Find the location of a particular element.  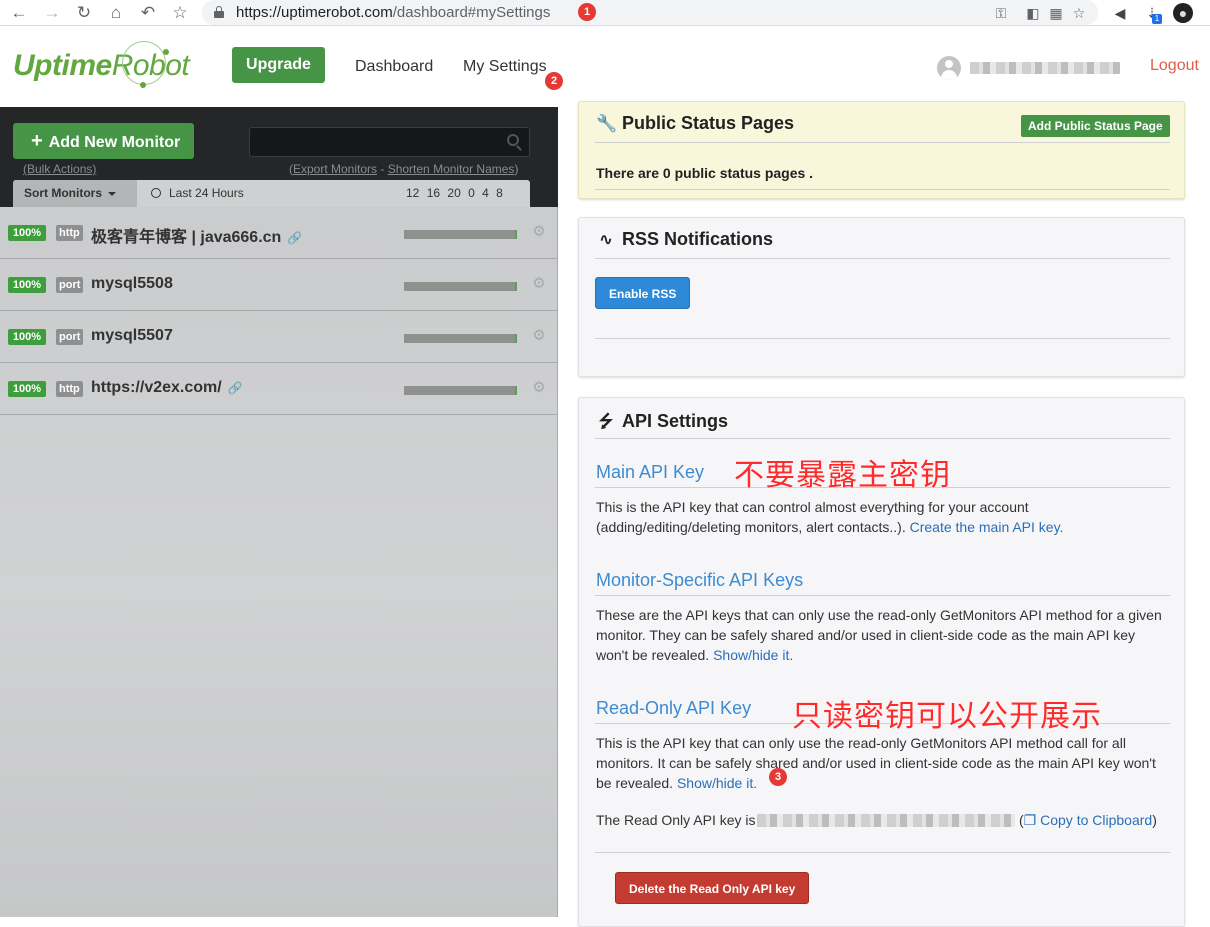

bulk-actions-link: (Bulk Actions) is located at coordinates (59, 169).